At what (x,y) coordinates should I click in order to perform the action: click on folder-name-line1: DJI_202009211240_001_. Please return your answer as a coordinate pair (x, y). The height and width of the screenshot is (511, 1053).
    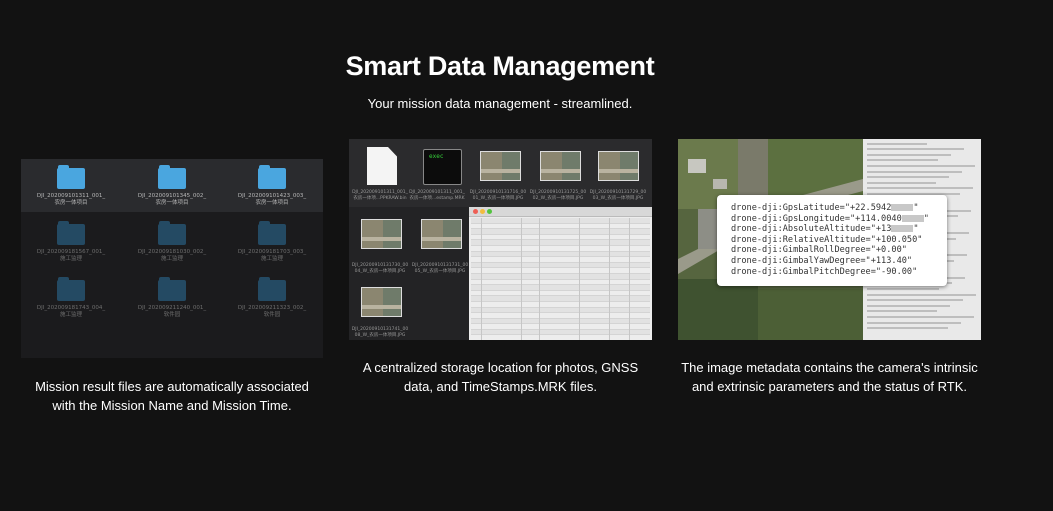
    Looking at the image, I should click on (172, 308).